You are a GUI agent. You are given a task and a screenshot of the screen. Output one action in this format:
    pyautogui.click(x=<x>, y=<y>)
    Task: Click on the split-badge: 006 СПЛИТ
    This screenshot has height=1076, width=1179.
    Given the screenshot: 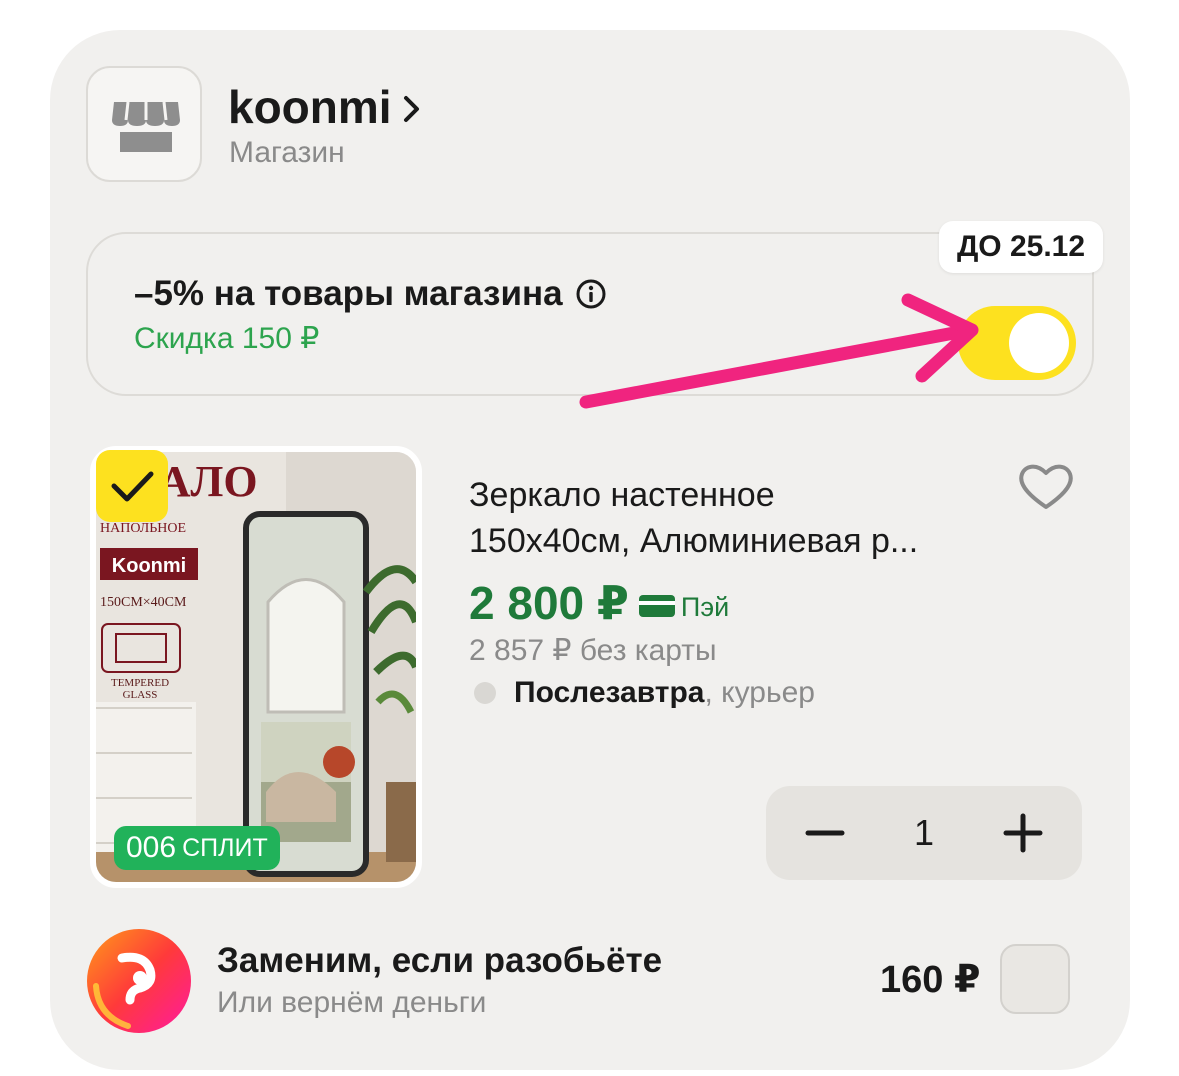 What is the action you would take?
    pyautogui.click(x=197, y=848)
    